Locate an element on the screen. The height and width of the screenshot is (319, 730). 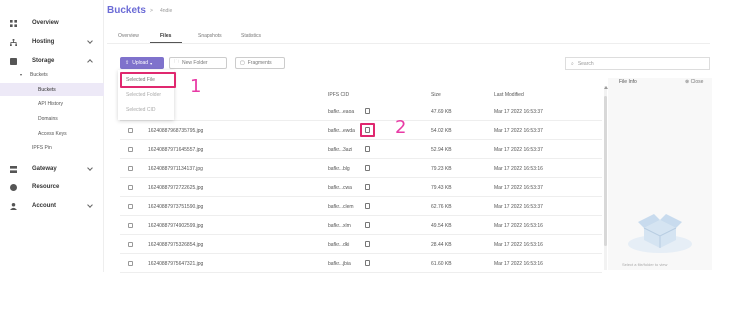
breadcrumb: 4ndie is located at coordinates (166, 11).